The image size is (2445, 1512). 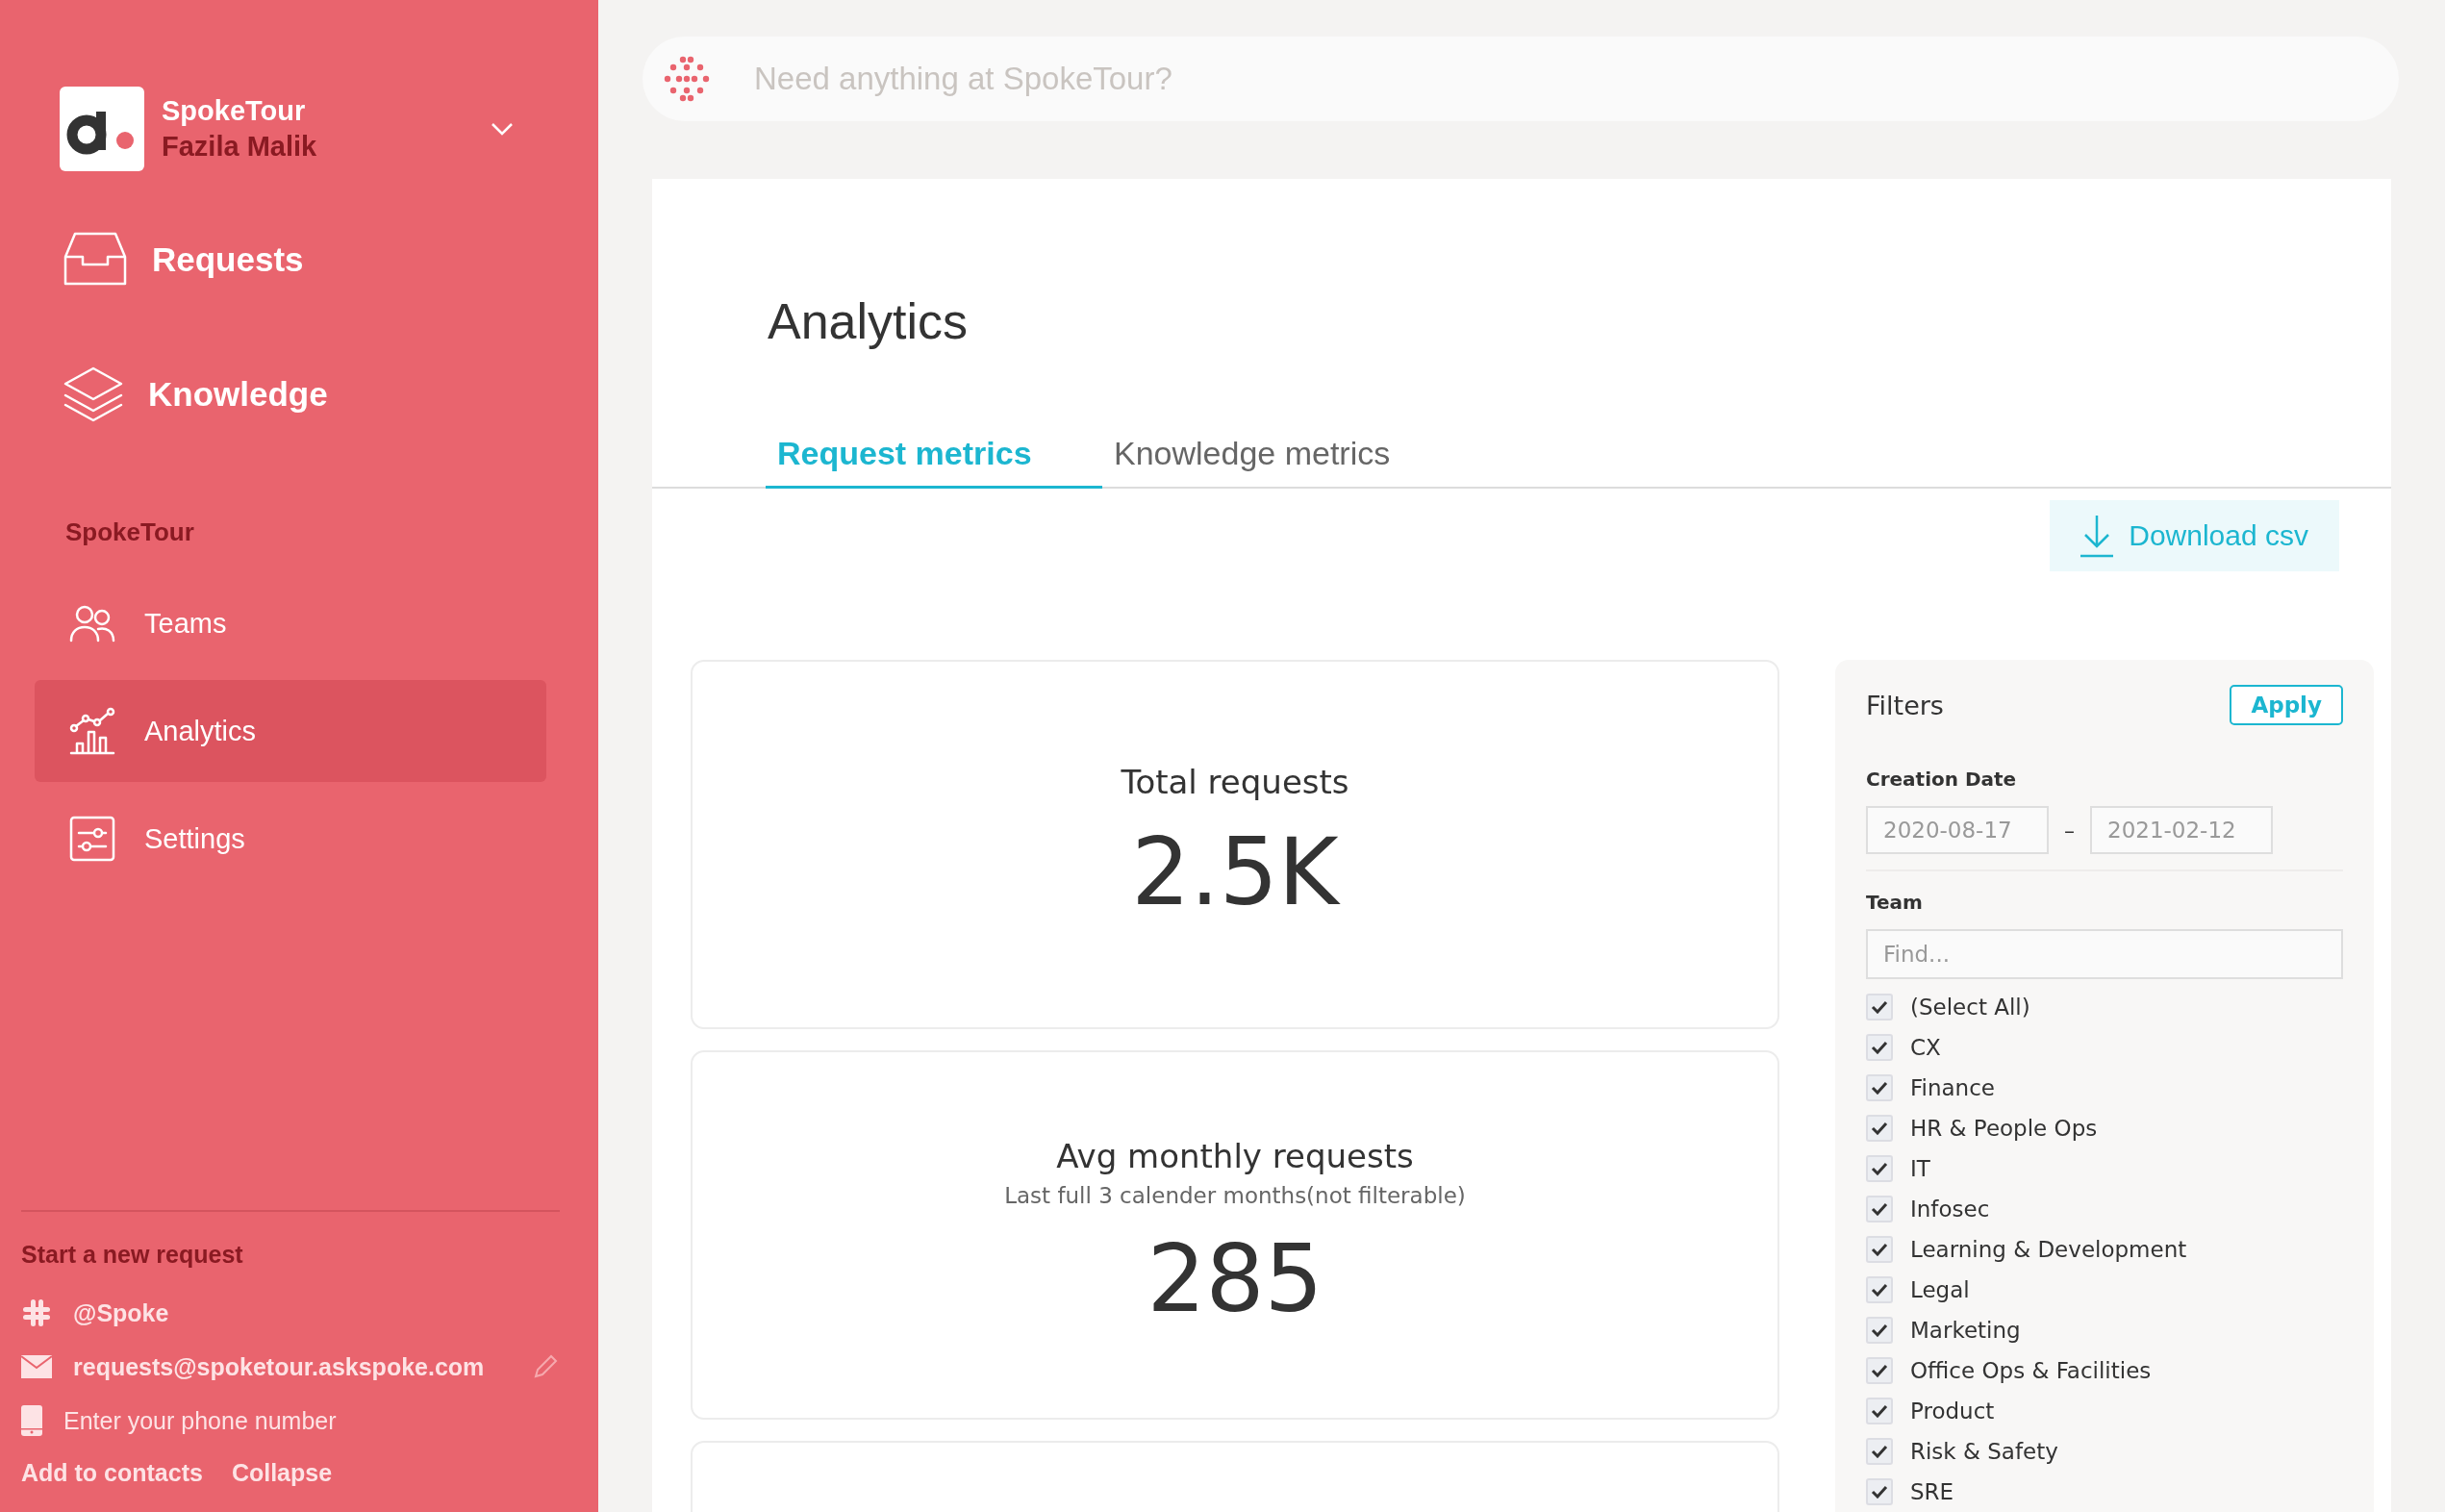 What do you see at coordinates (121, 1313) in the screenshot?
I see `slack-handle: @Spoke` at bounding box center [121, 1313].